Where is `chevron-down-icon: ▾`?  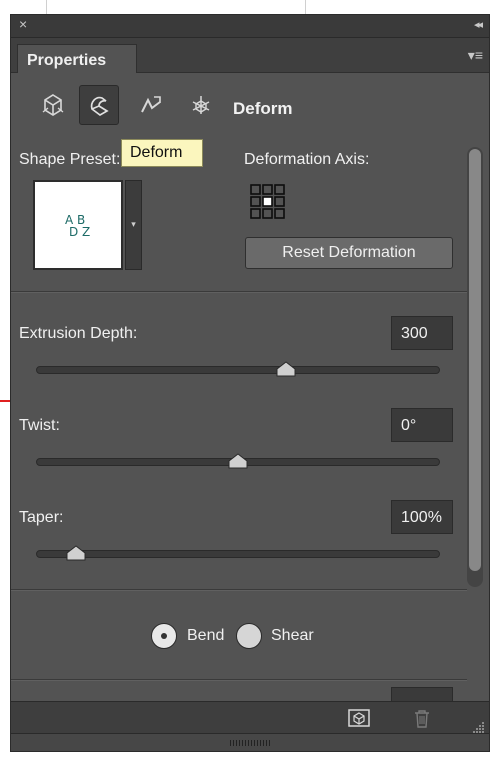 chevron-down-icon: ▾ is located at coordinates (133, 224).